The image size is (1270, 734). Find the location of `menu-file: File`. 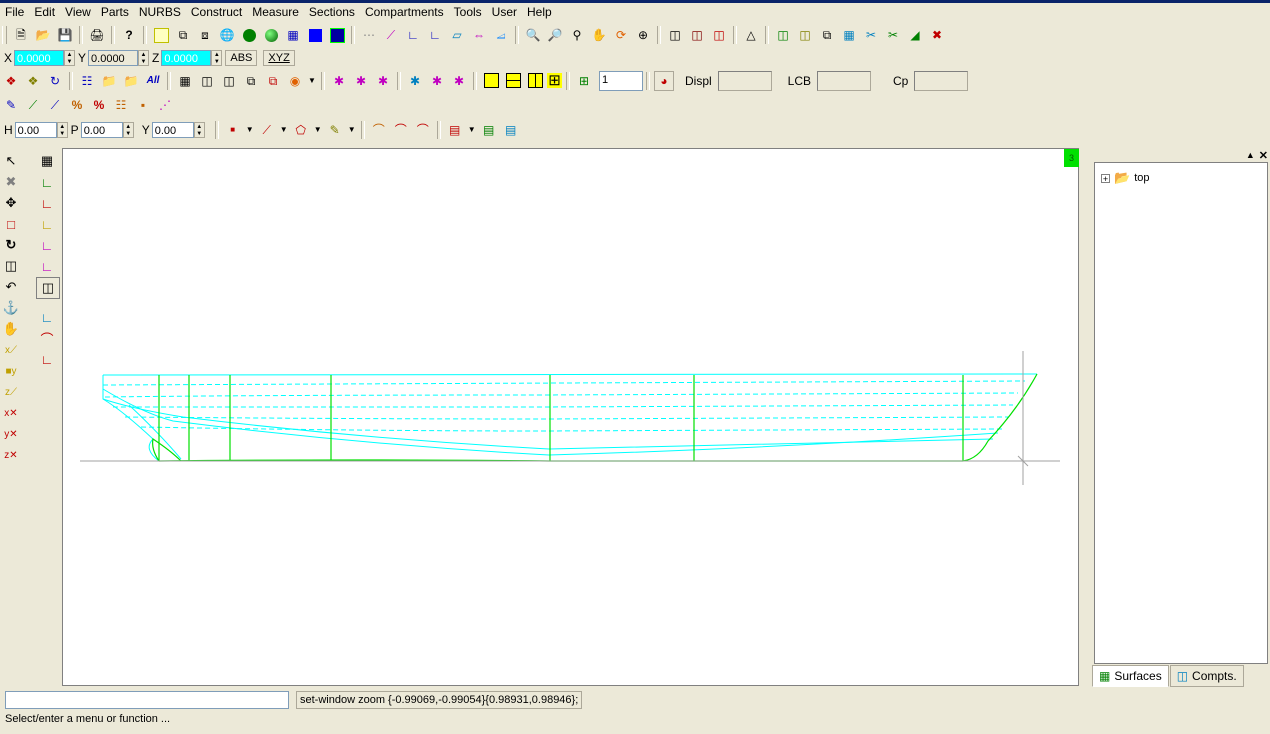

menu-file: File is located at coordinates (14, 12).